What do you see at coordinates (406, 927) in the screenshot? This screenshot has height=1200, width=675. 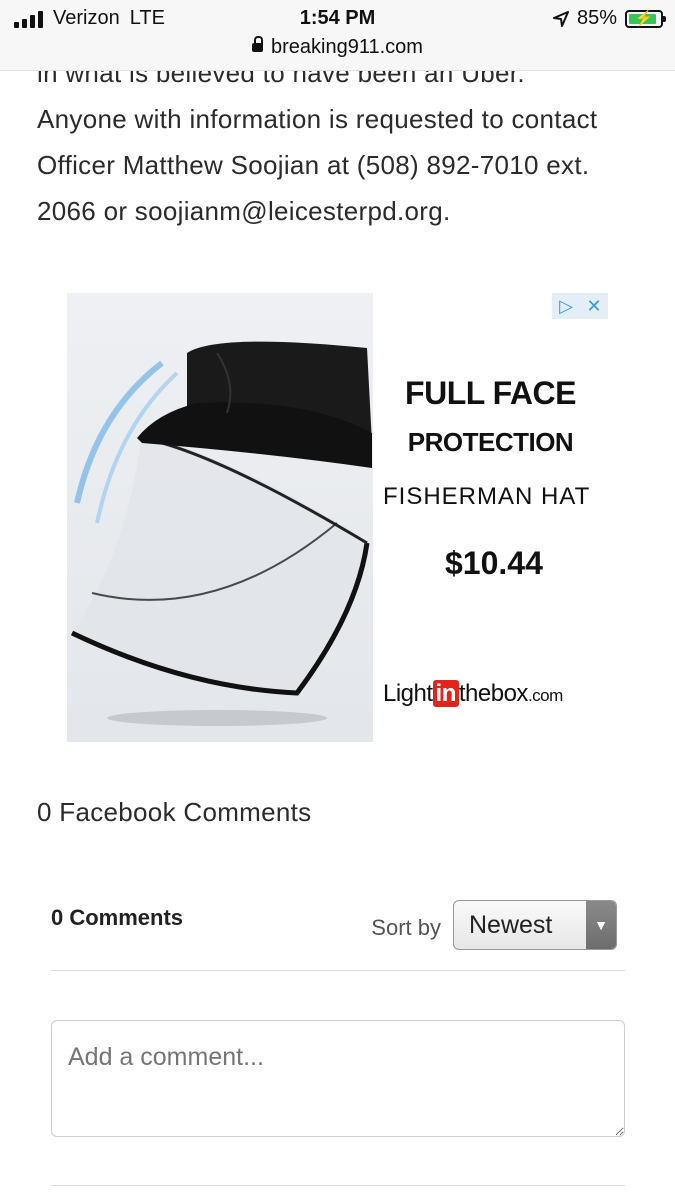 I see `sort-label: Sort by` at bounding box center [406, 927].